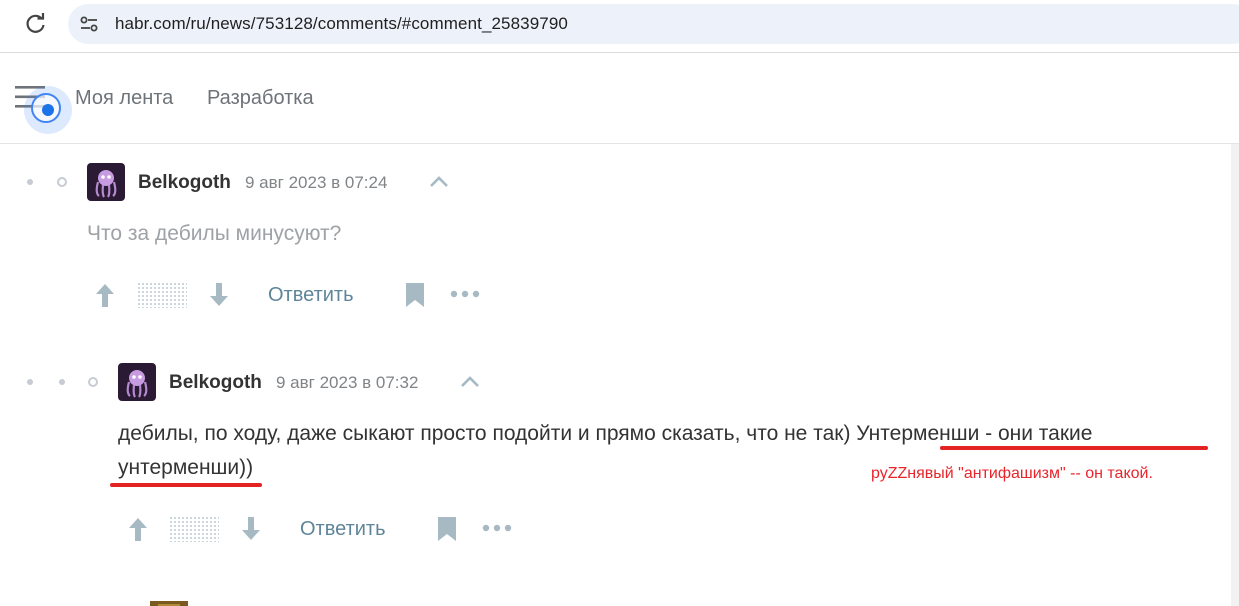 The width and height of the screenshot is (1239, 606). What do you see at coordinates (48, 110) in the screenshot?
I see `touch-indicator` at bounding box center [48, 110].